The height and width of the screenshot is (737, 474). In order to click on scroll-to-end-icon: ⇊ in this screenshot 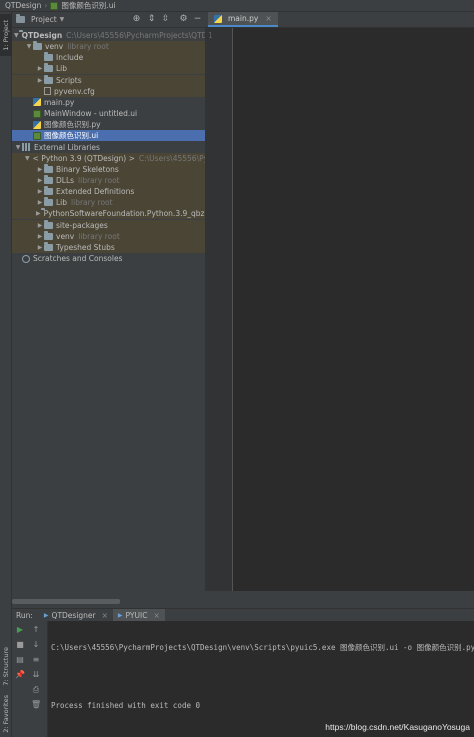, I will do `click(36, 675)`.